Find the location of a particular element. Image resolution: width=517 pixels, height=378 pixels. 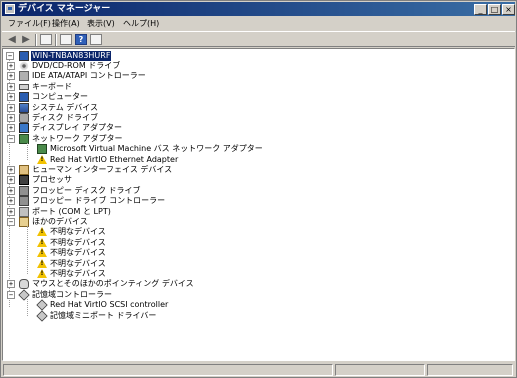

status-bar is located at coordinates (258, 370).